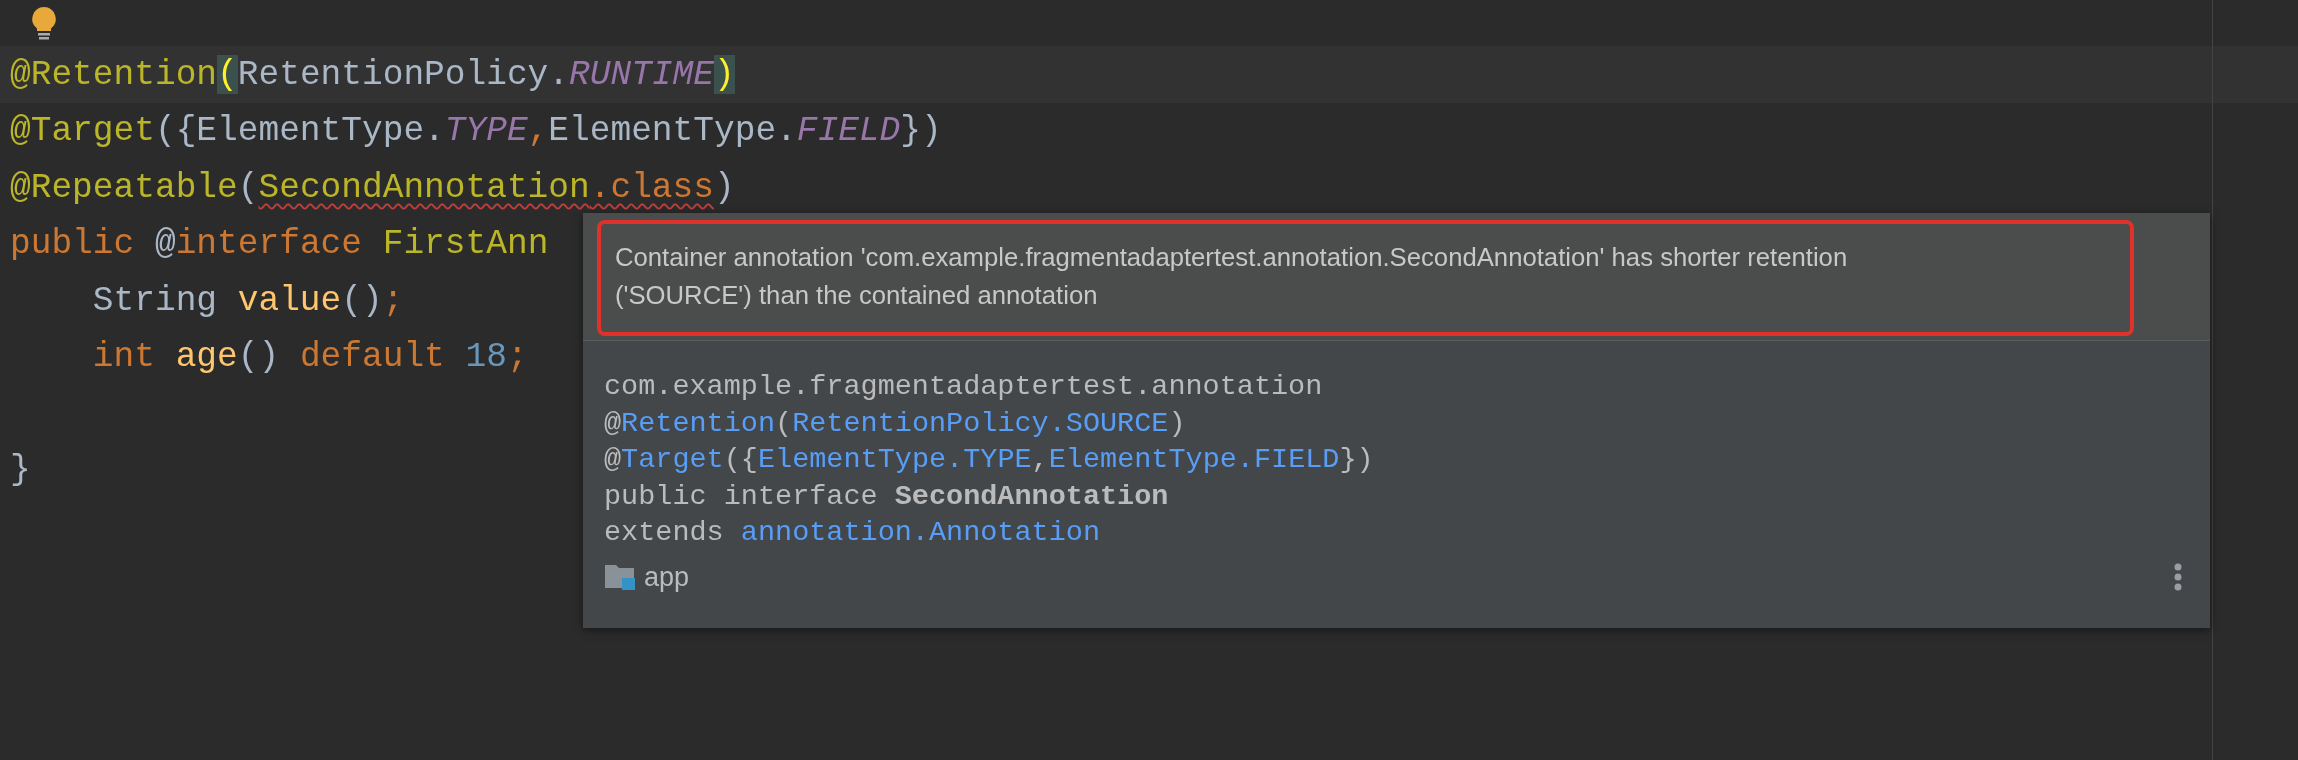 The image size is (2298, 760). I want to click on code-line: @Target({ElementType.TYPE,ElementType.FIELD}), so click(476, 131).